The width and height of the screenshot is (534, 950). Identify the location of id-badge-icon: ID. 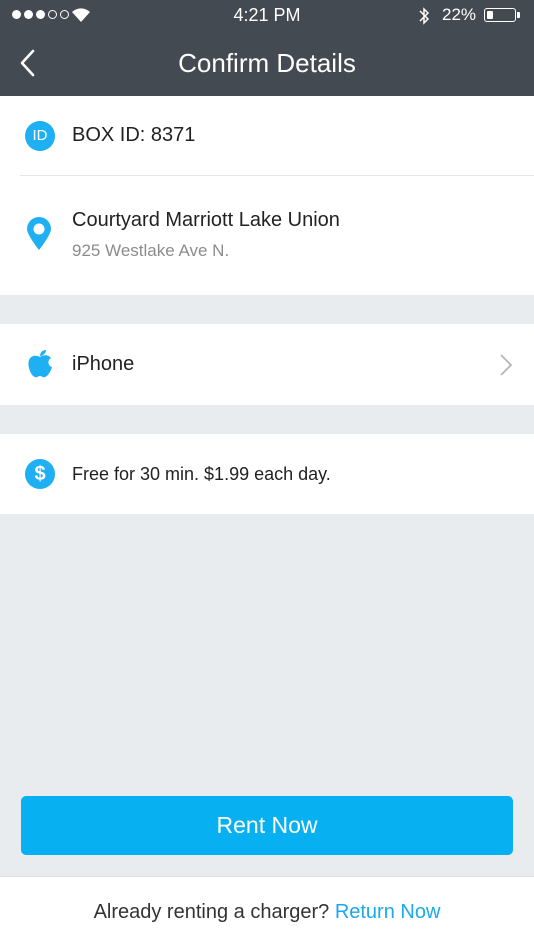
(40, 136).